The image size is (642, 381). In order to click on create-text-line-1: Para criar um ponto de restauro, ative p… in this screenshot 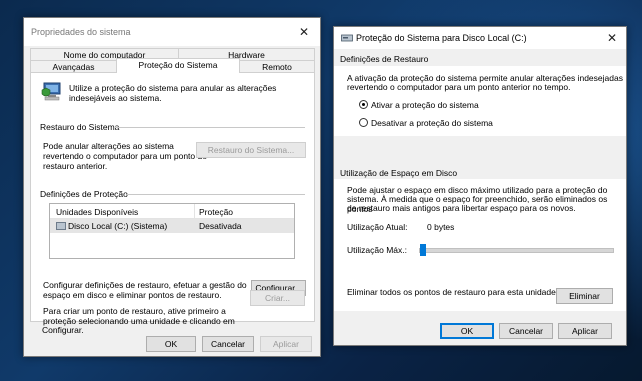, I will do `click(134, 311)`.